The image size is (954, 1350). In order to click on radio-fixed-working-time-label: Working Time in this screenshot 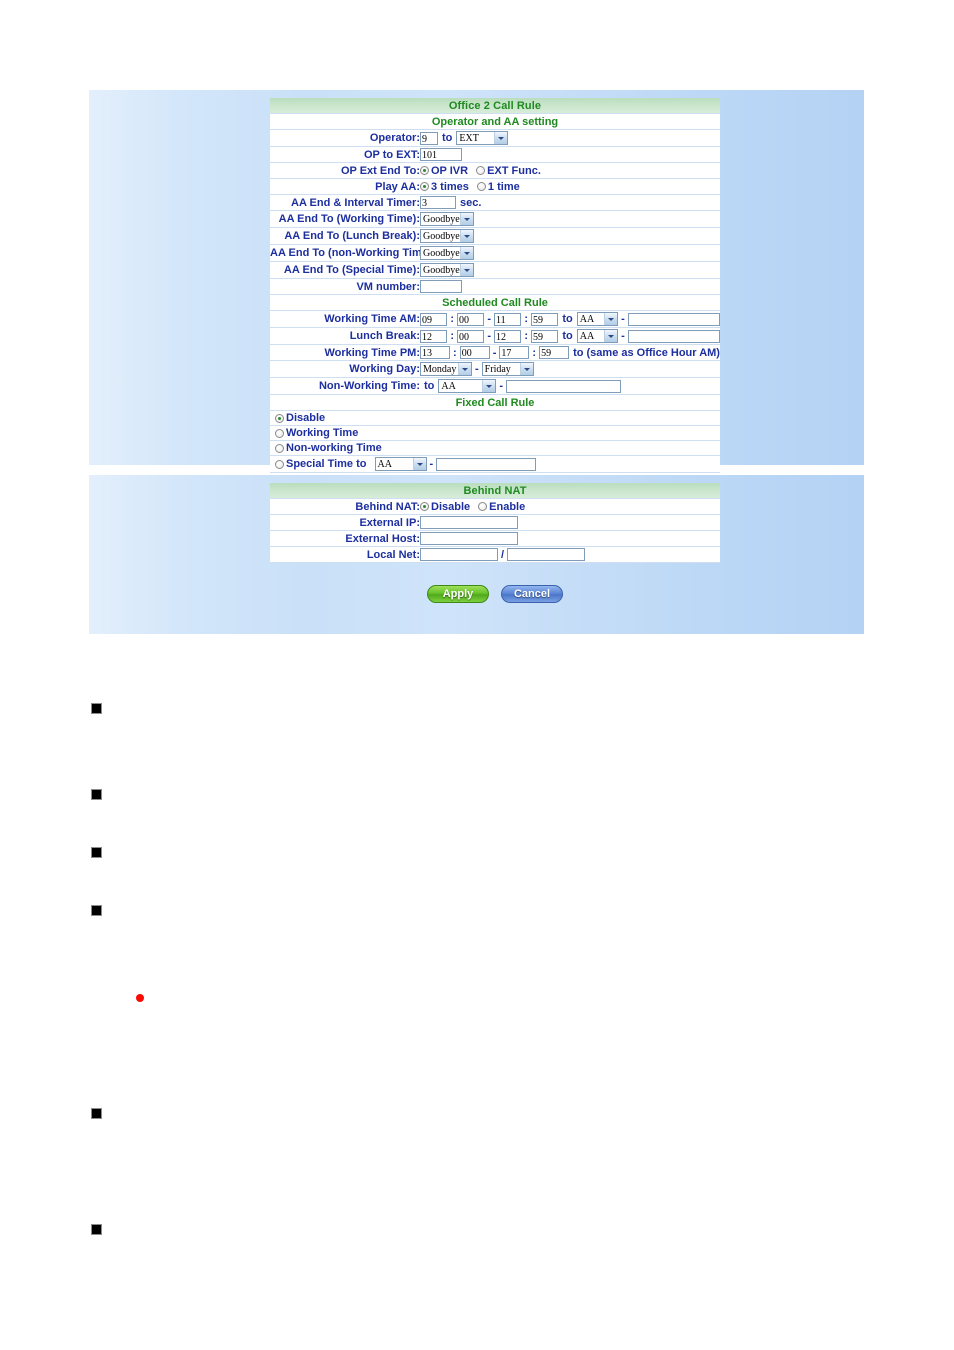, I will do `click(322, 433)`.